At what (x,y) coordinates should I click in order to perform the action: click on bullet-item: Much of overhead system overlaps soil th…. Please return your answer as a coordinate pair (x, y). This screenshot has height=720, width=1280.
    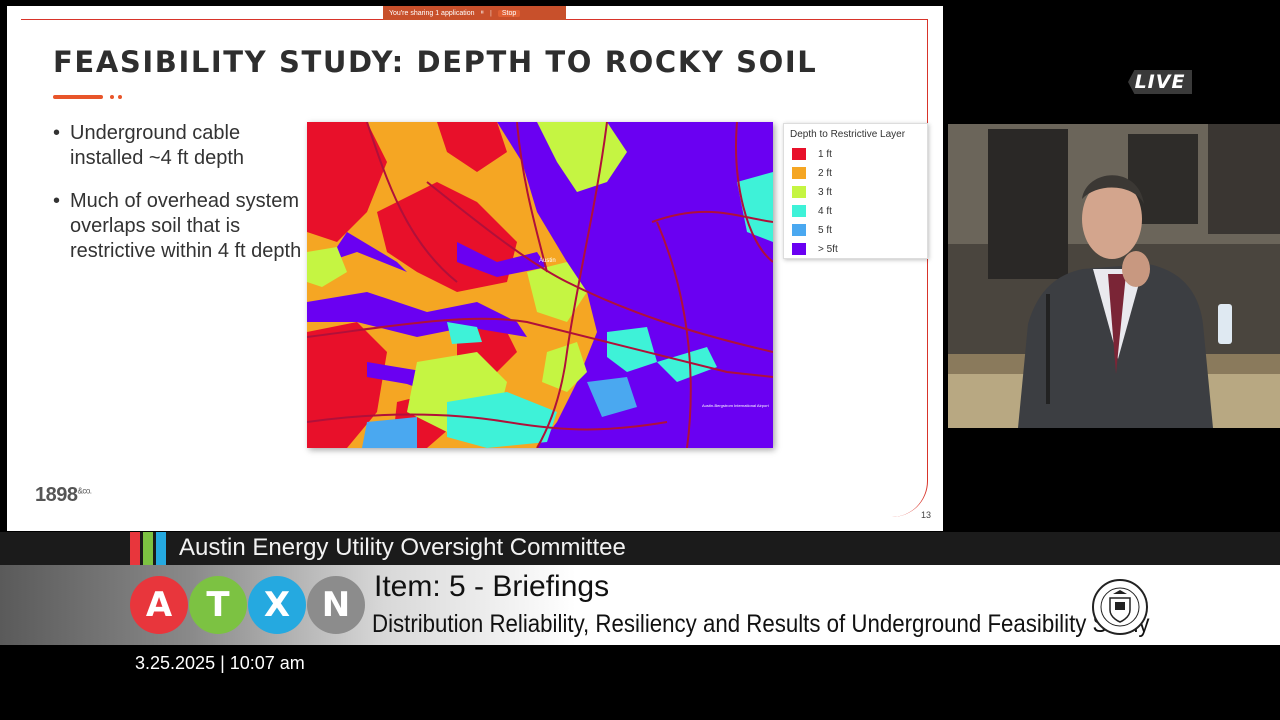
    Looking at the image, I should click on (178, 226).